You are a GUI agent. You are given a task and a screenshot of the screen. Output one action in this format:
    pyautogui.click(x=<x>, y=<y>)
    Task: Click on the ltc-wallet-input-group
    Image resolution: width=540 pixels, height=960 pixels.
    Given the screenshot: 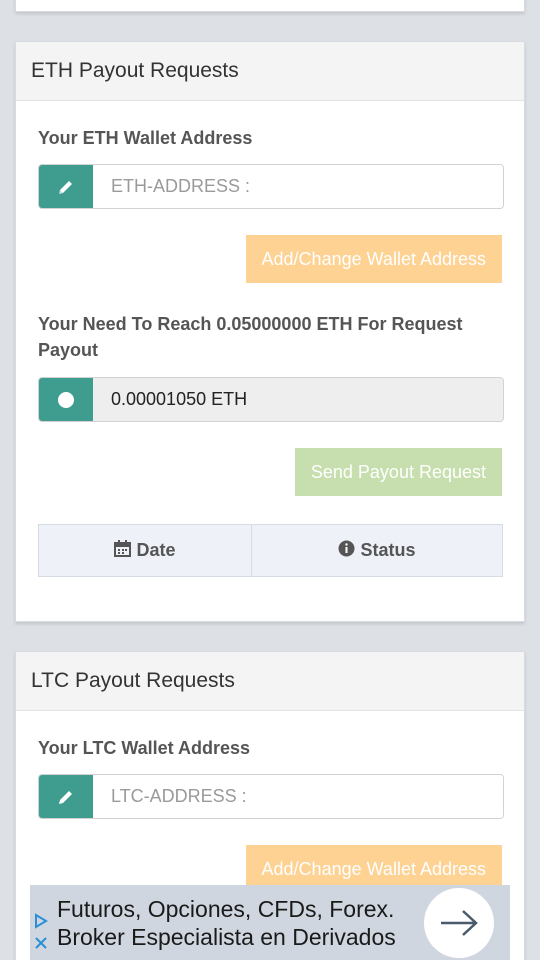 What is the action you would take?
    pyautogui.click(x=271, y=796)
    